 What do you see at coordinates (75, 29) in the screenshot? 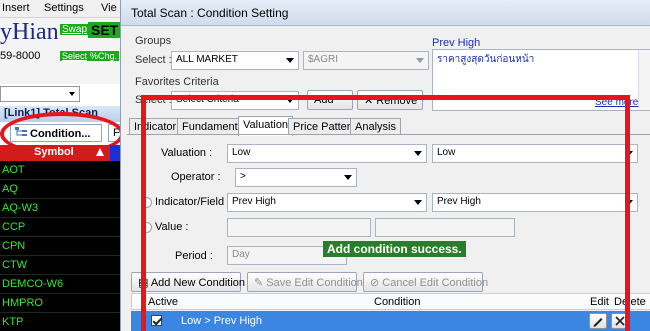
I see `swap-link: Swap` at bounding box center [75, 29].